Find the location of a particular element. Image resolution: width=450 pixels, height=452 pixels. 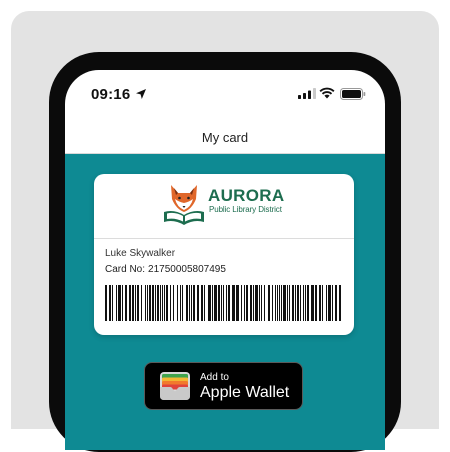

wallet-button-label: Apple Wallet is located at coordinates (245, 392).